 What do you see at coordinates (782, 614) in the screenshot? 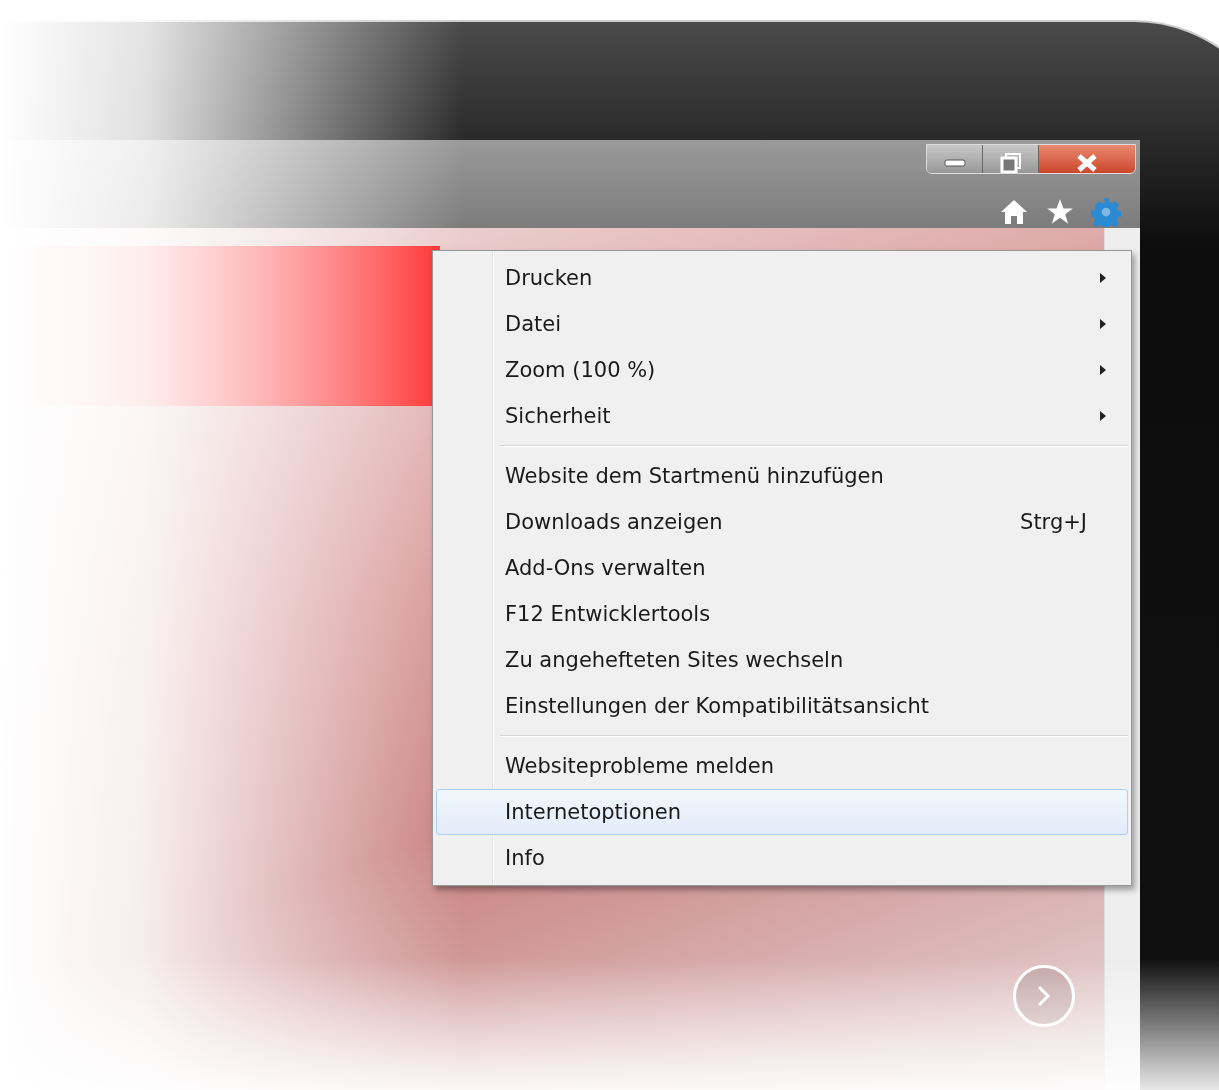
I see `menu-item: F12 Entwicklertools` at bounding box center [782, 614].